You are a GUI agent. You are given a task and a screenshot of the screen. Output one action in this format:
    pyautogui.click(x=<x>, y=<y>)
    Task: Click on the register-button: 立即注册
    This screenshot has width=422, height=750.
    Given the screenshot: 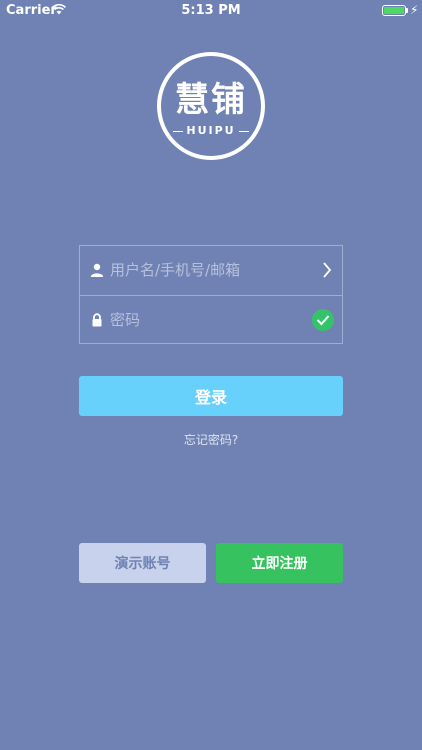 What is the action you would take?
    pyautogui.click(x=279, y=563)
    